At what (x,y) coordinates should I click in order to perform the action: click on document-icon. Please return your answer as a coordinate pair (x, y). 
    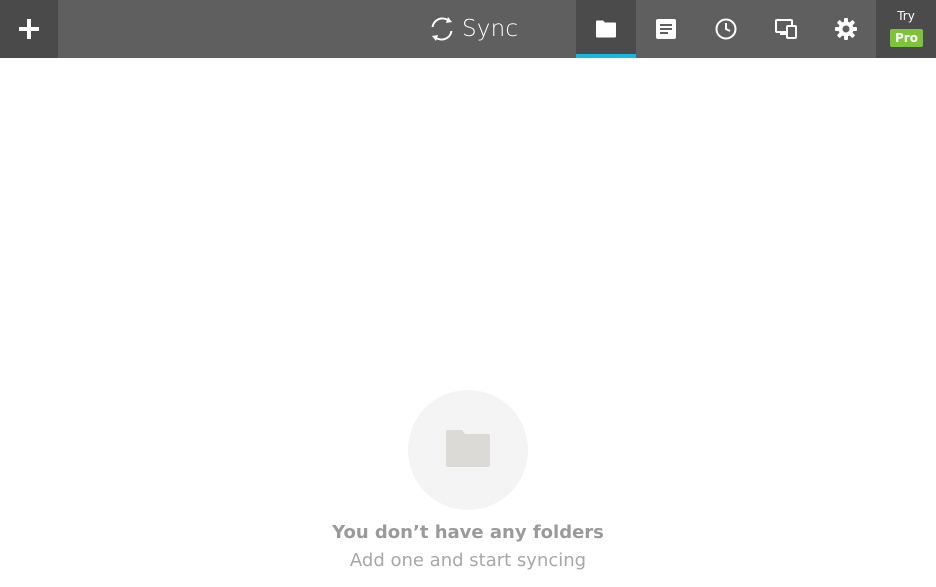
    Looking at the image, I should click on (666, 29).